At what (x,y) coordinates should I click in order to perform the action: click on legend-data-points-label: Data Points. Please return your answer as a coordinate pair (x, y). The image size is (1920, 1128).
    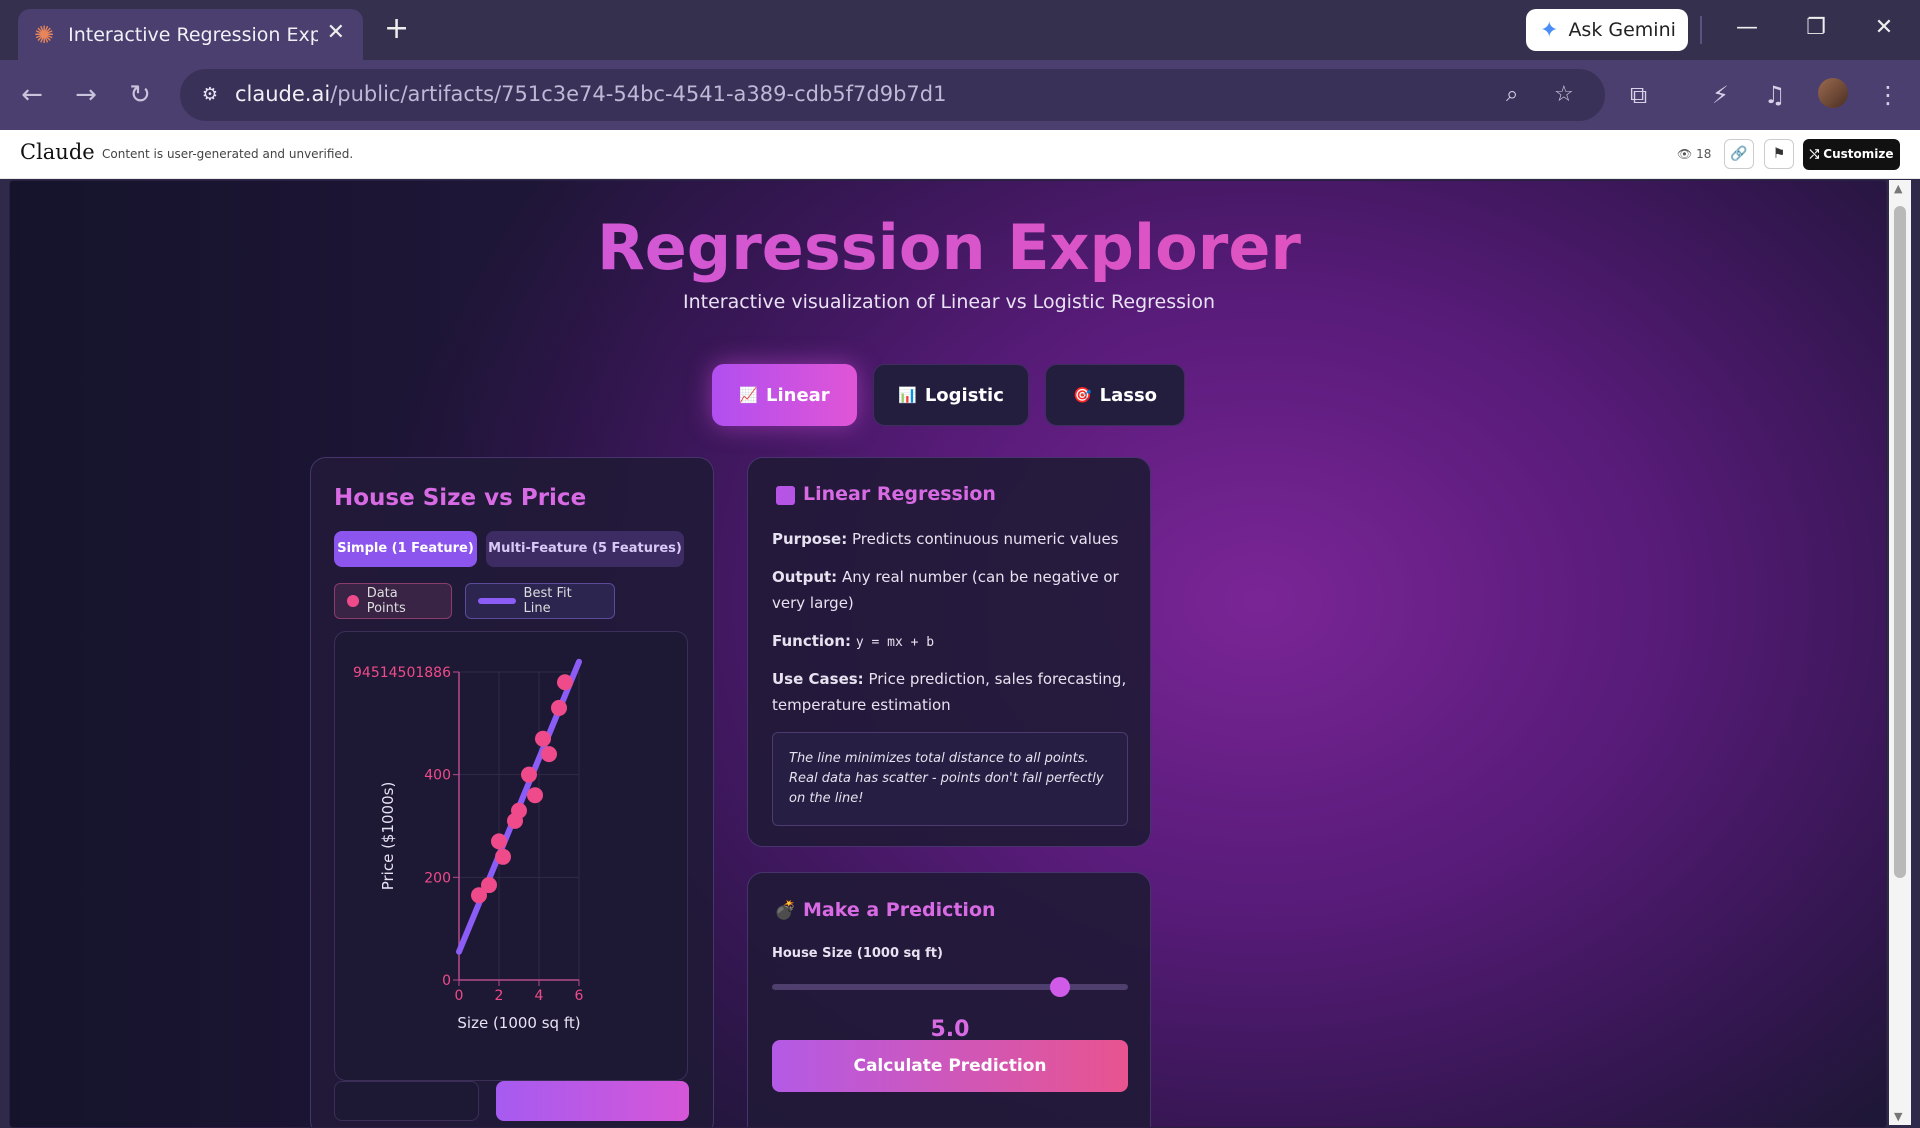
    Looking at the image, I should click on (386, 601).